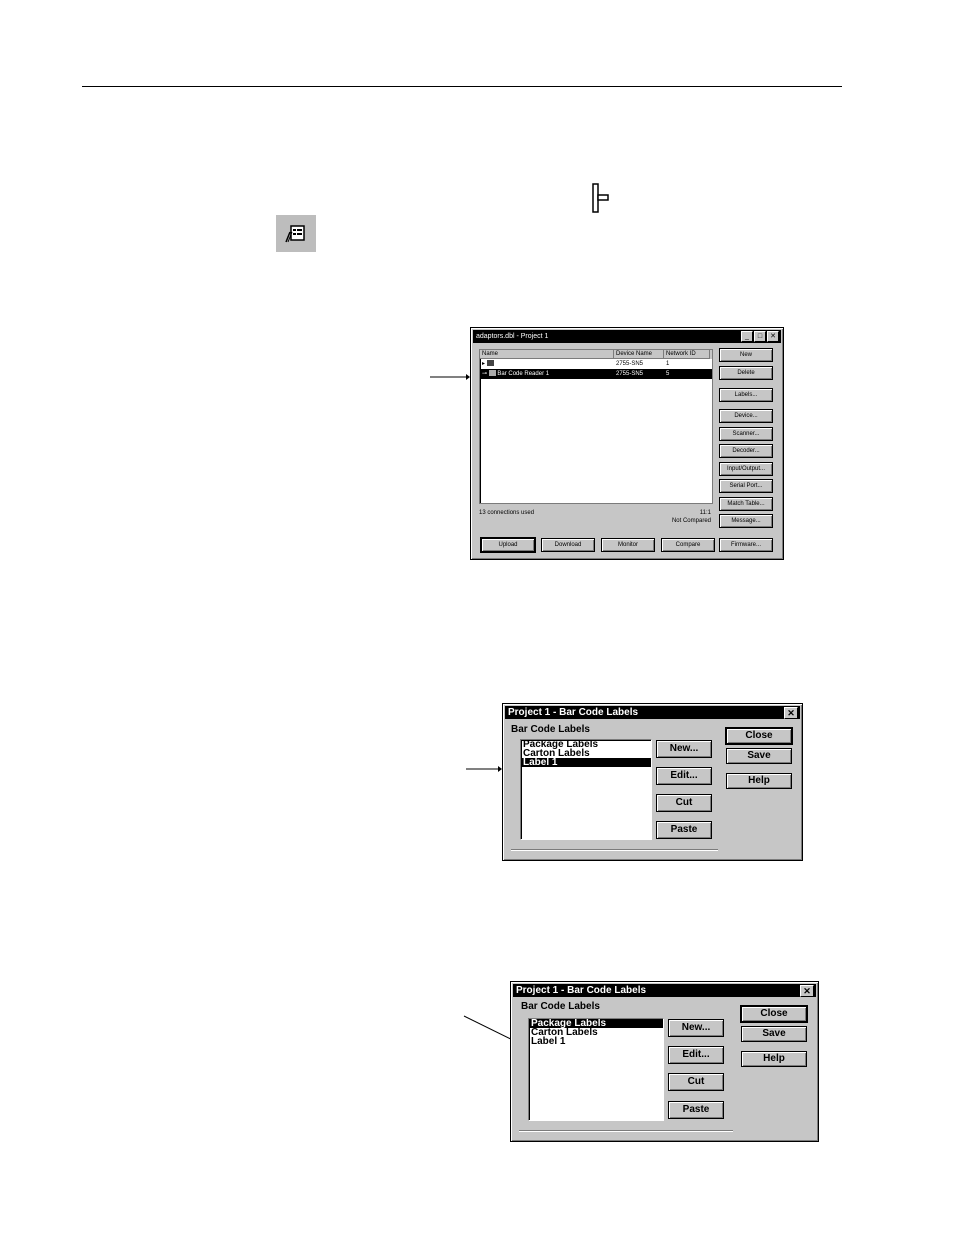  Describe the element at coordinates (512, 336) in the screenshot. I see `window-title: adaptors.dbl - Project 1` at that location.